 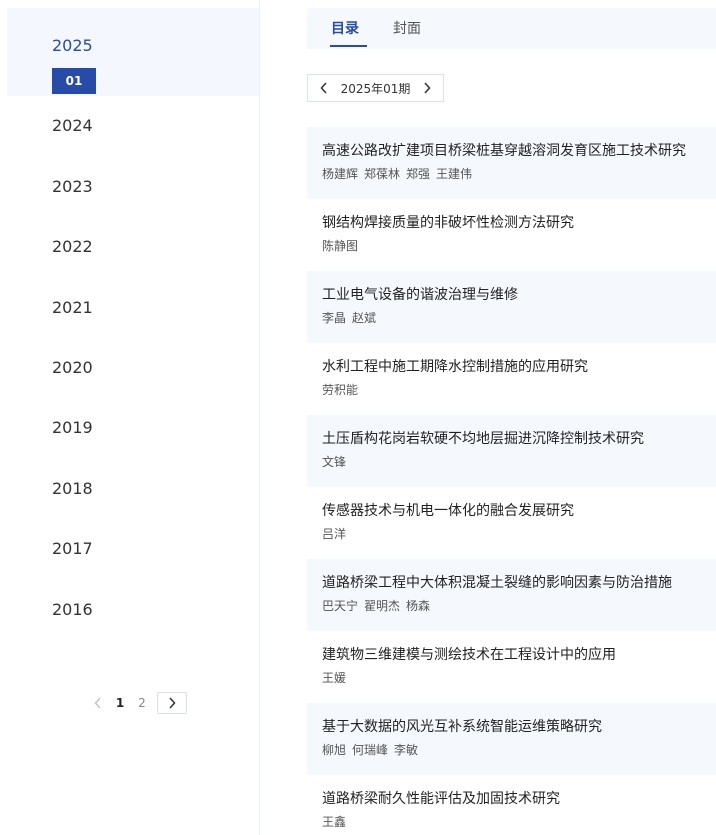 I want to click on article-title: 道路桥梁耐久性能评估及加固技术研究, so click(x=511, y=799).